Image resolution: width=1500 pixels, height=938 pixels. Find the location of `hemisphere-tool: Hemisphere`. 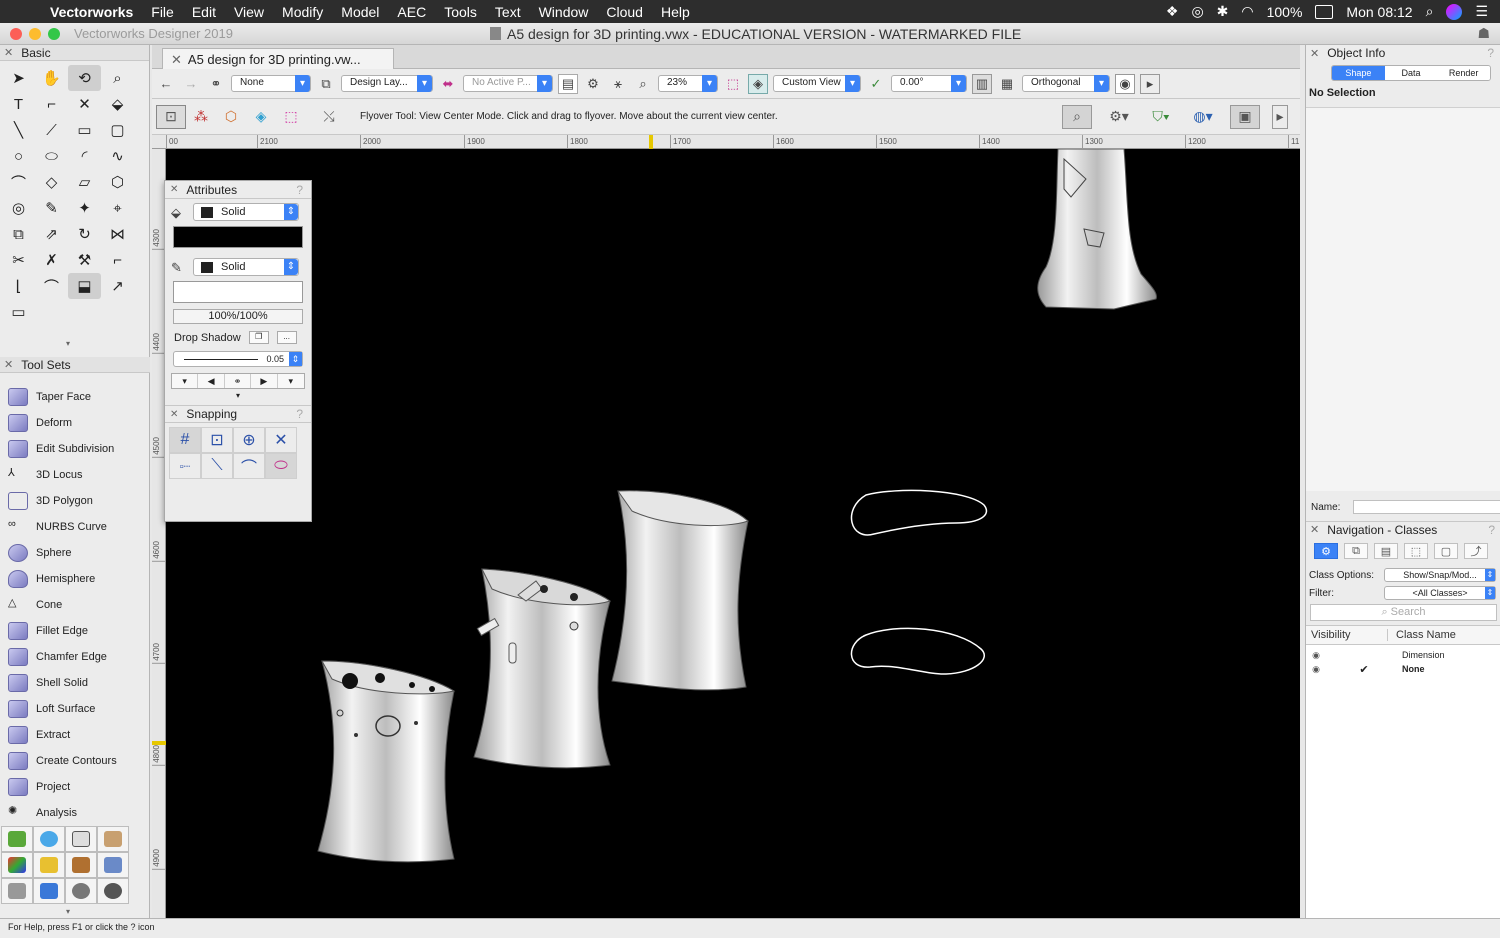

hemisphere-tool: Hemisphere is located at coordinates (75, 579).